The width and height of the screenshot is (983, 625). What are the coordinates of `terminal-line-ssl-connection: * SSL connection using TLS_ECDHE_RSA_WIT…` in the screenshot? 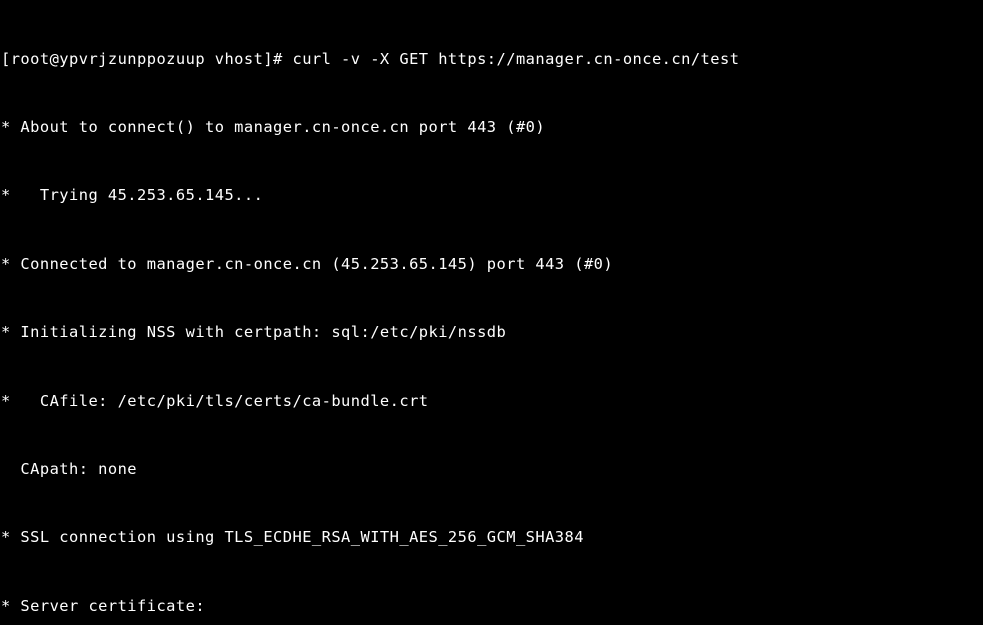 It's located at (292, 537).